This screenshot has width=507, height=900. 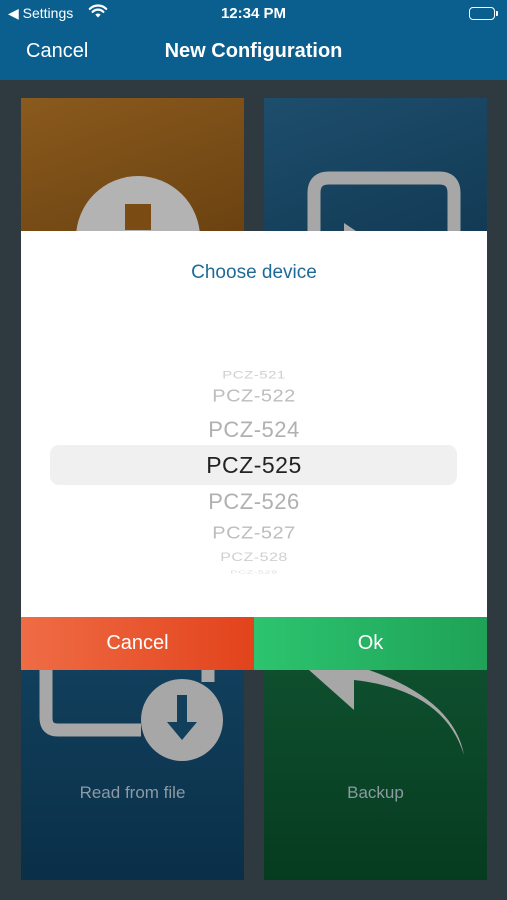 What do you see at coordinates (254, 375) in the screenshot?
I see `picker-item: PCZ-521` at bounding box center [254, 375].